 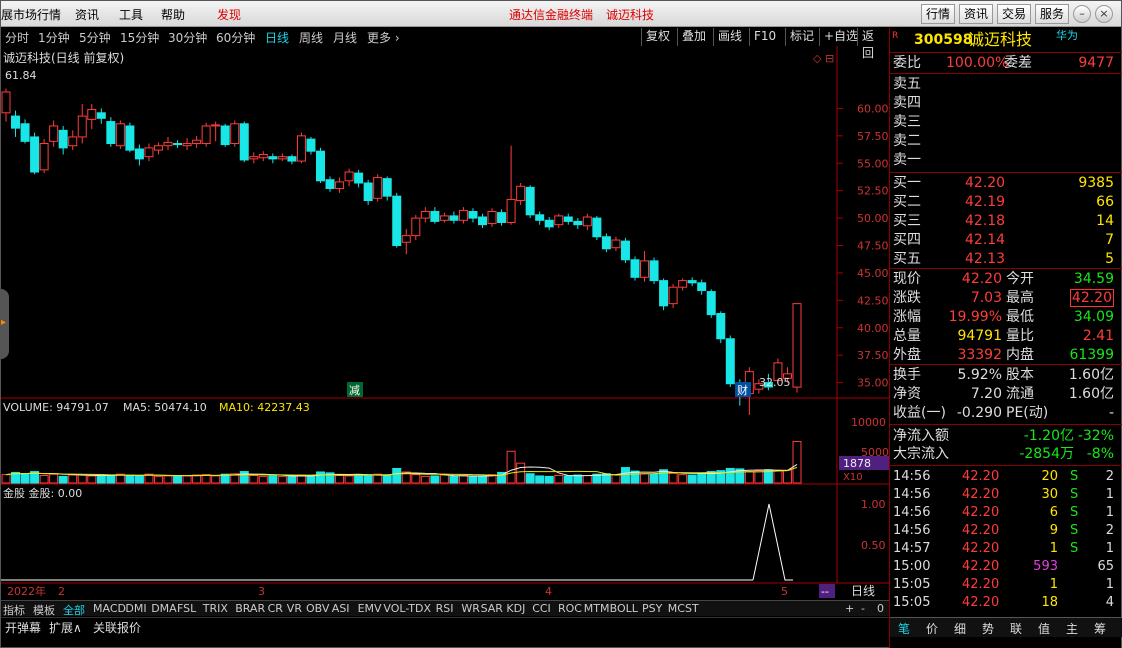 I want to click on indicator-tab-boll: BOLL, so click(x=624, y=608).